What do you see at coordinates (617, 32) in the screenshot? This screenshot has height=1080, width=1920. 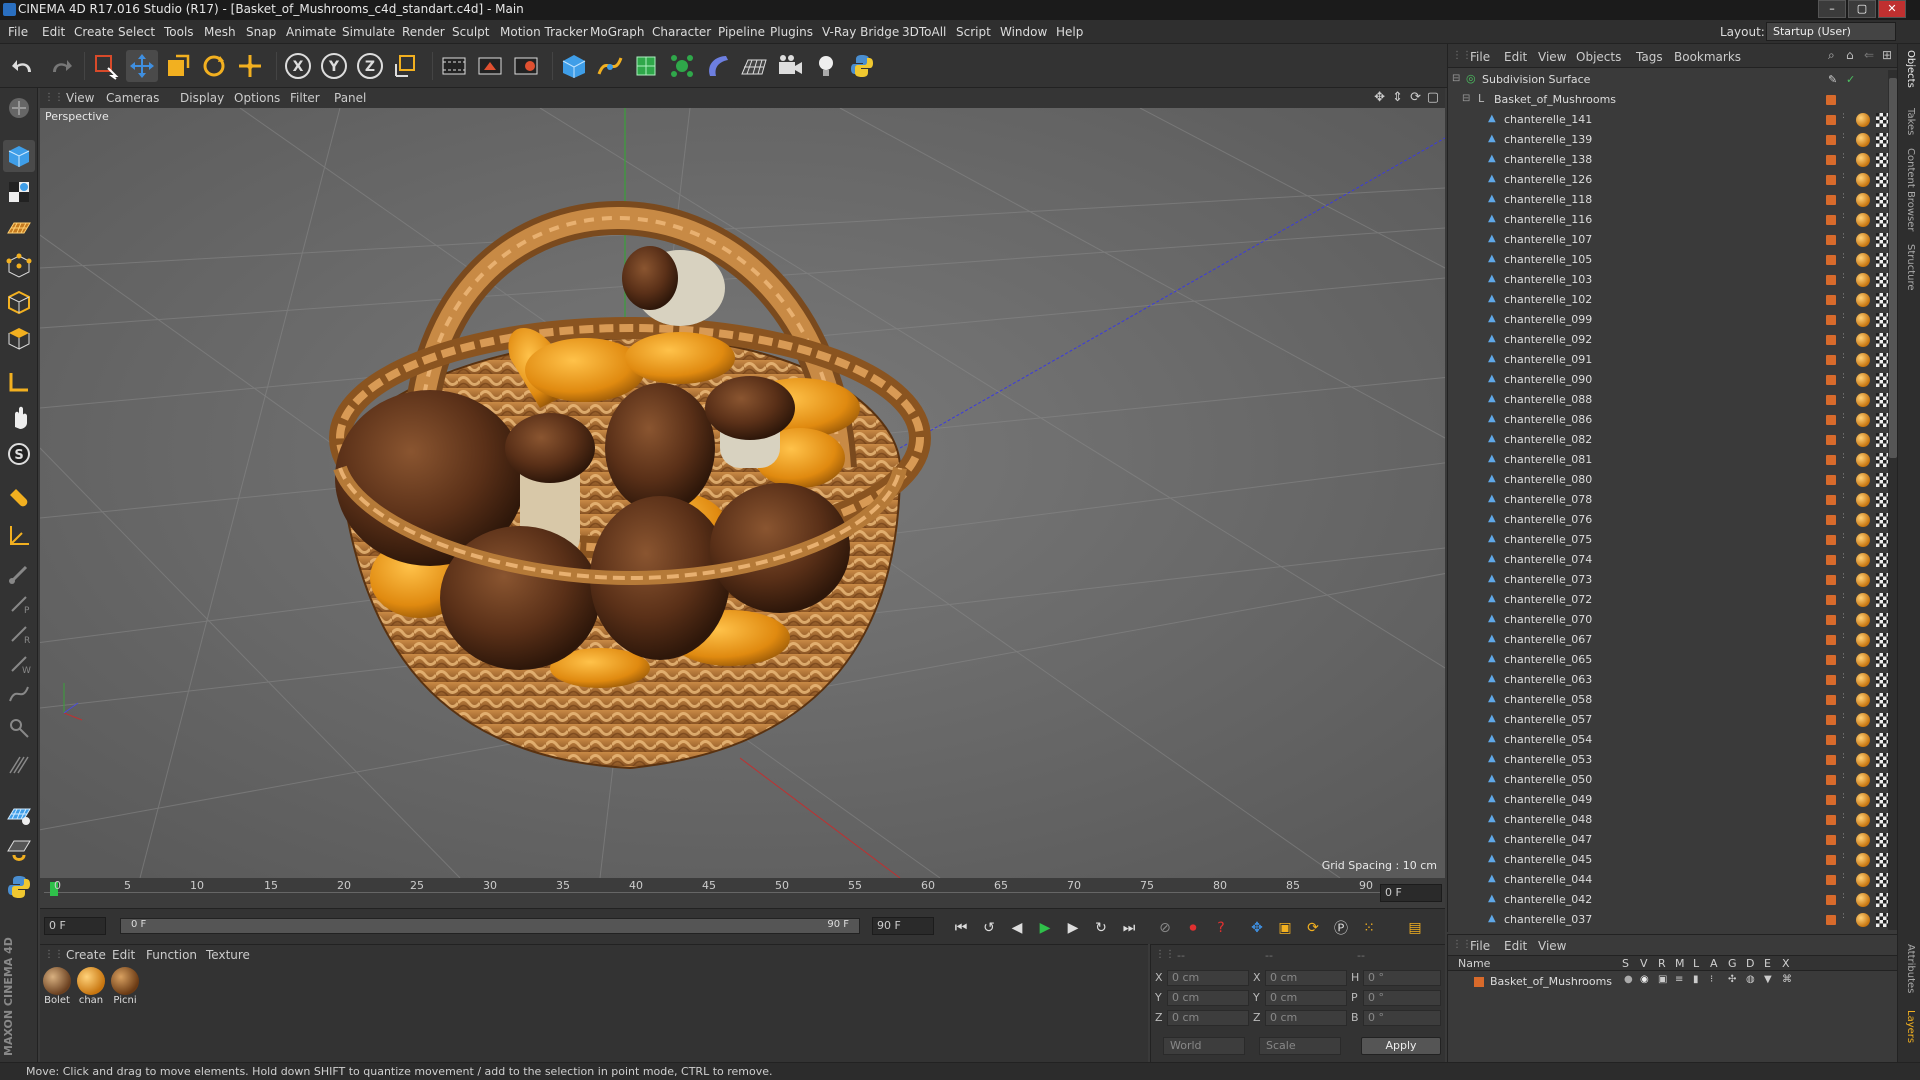 I see `menu-mograph: MoGraph` at bounding box center [617, 32].